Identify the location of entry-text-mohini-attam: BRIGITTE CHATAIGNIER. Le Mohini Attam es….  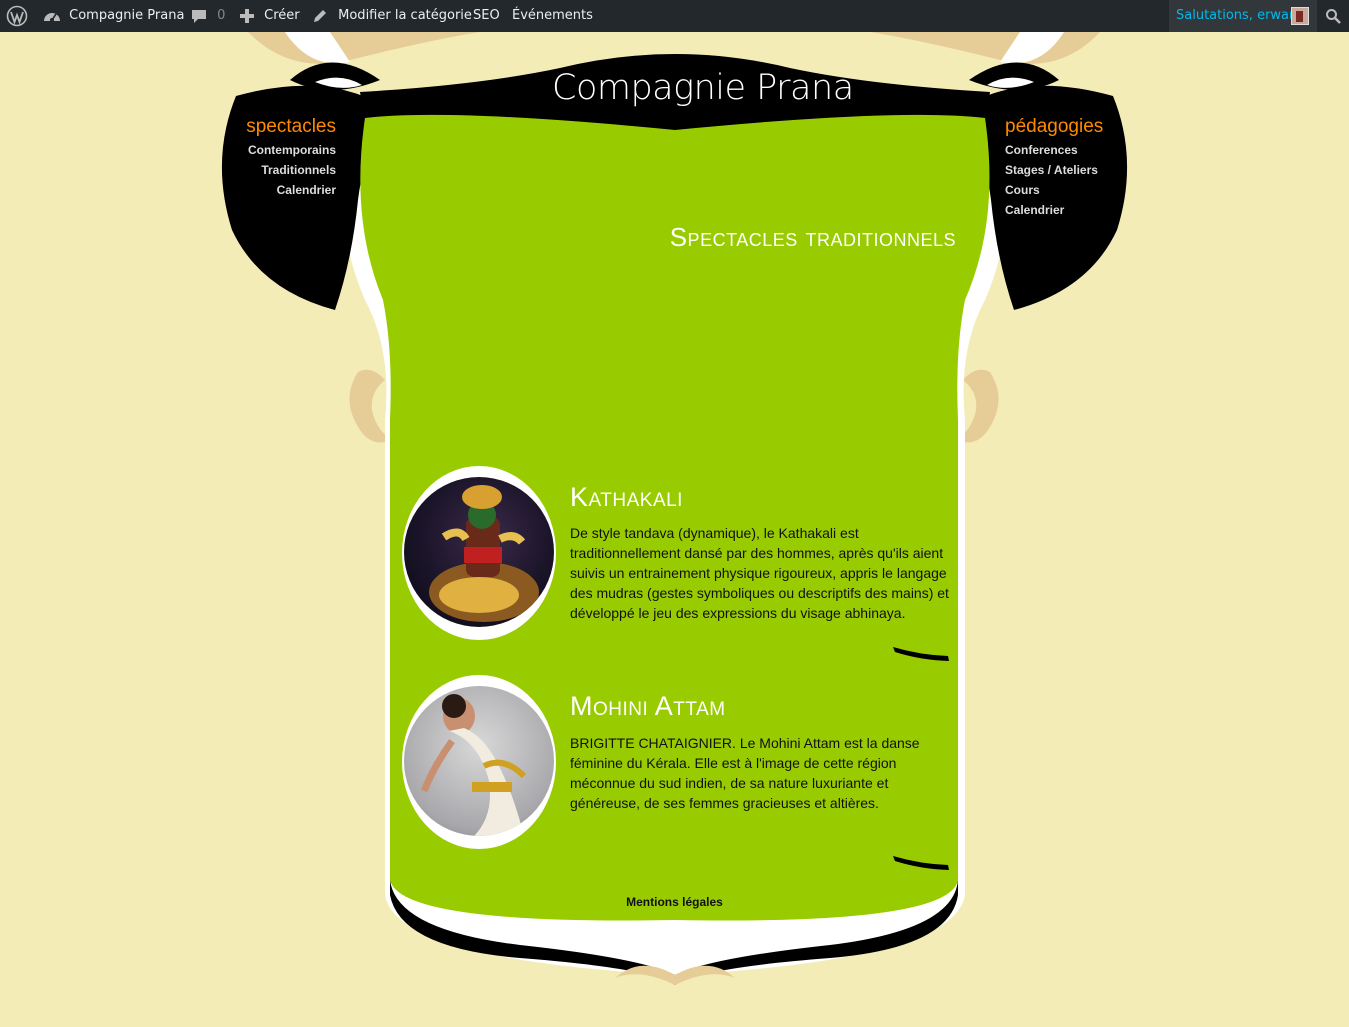
(745, 773).